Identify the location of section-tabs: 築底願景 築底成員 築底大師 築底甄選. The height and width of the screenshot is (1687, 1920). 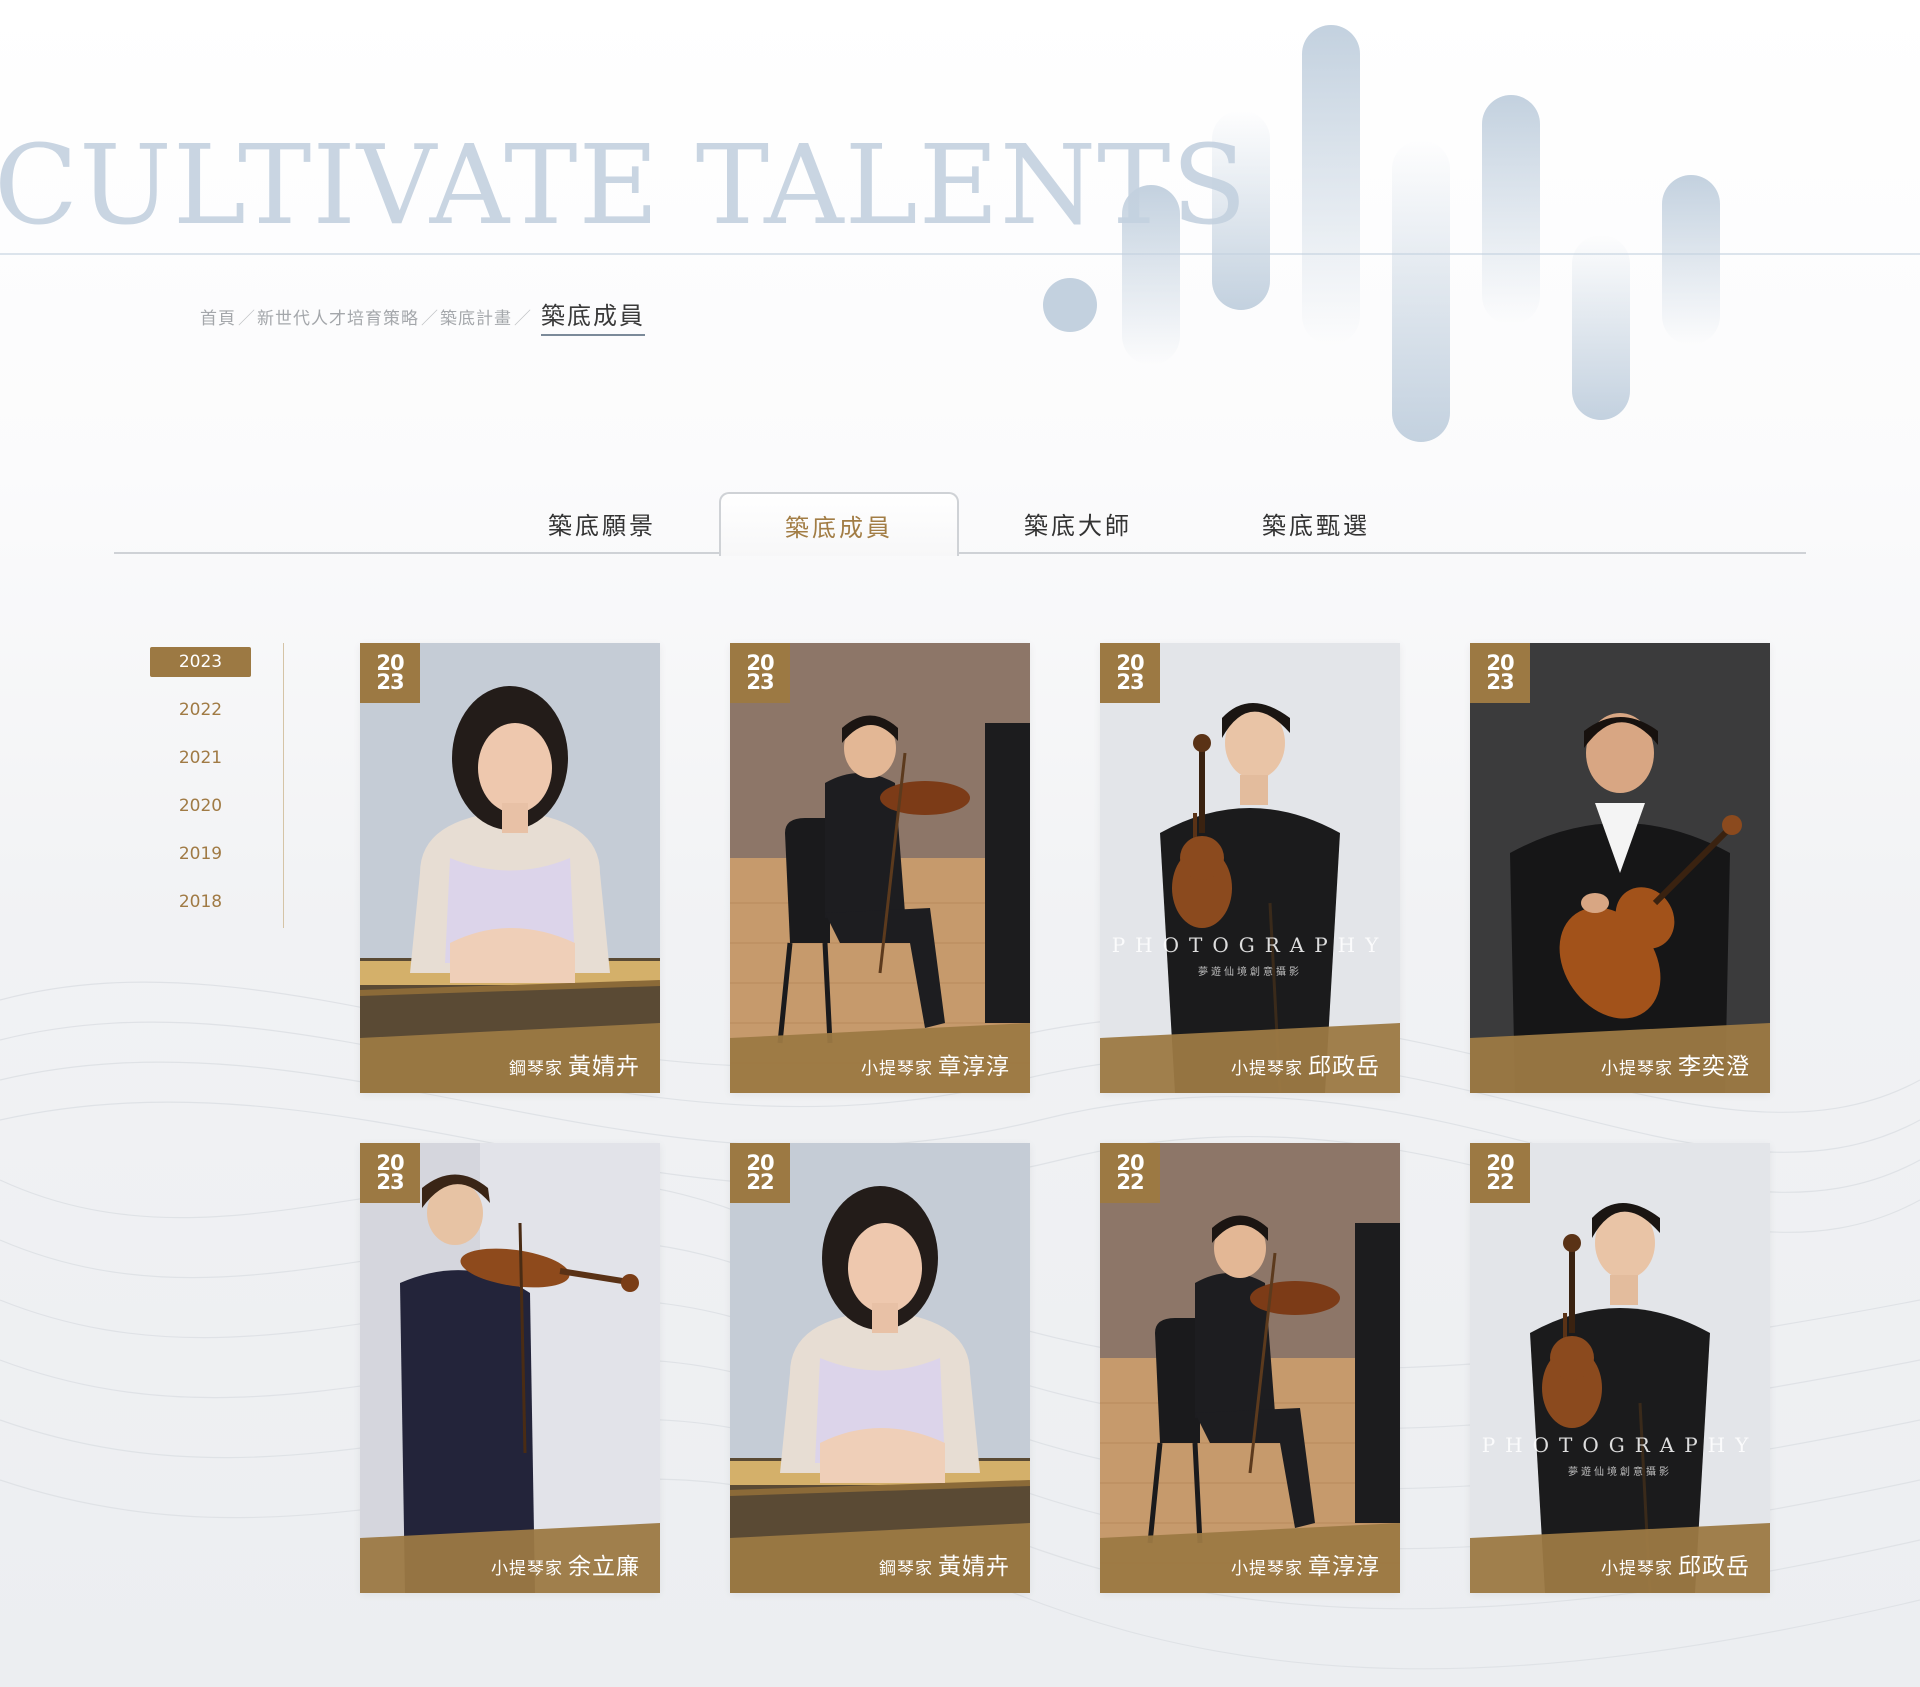
(960, 524).